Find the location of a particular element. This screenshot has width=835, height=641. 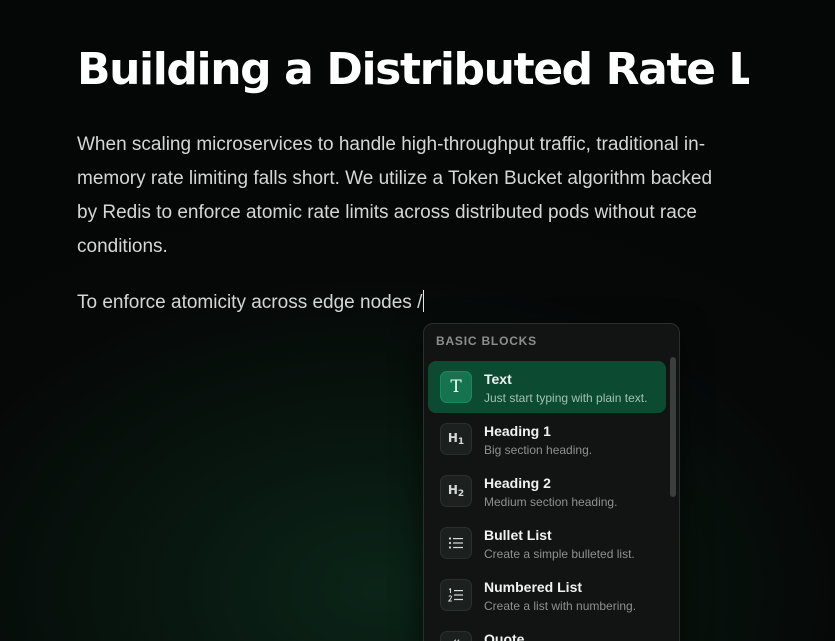

heading-1-icon: H1 is located at coordinates (456, 439).